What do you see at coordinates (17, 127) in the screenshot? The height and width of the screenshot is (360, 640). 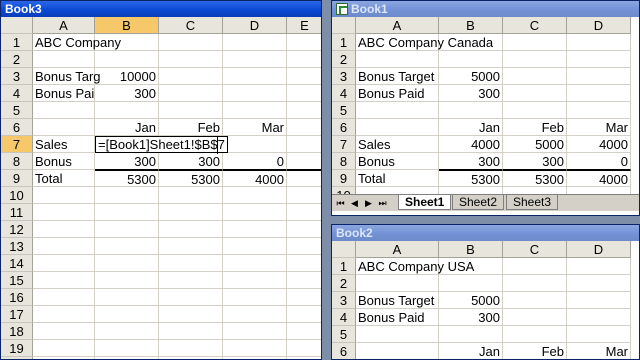 I see `row-header: 6` at bounding box center [17, 127].